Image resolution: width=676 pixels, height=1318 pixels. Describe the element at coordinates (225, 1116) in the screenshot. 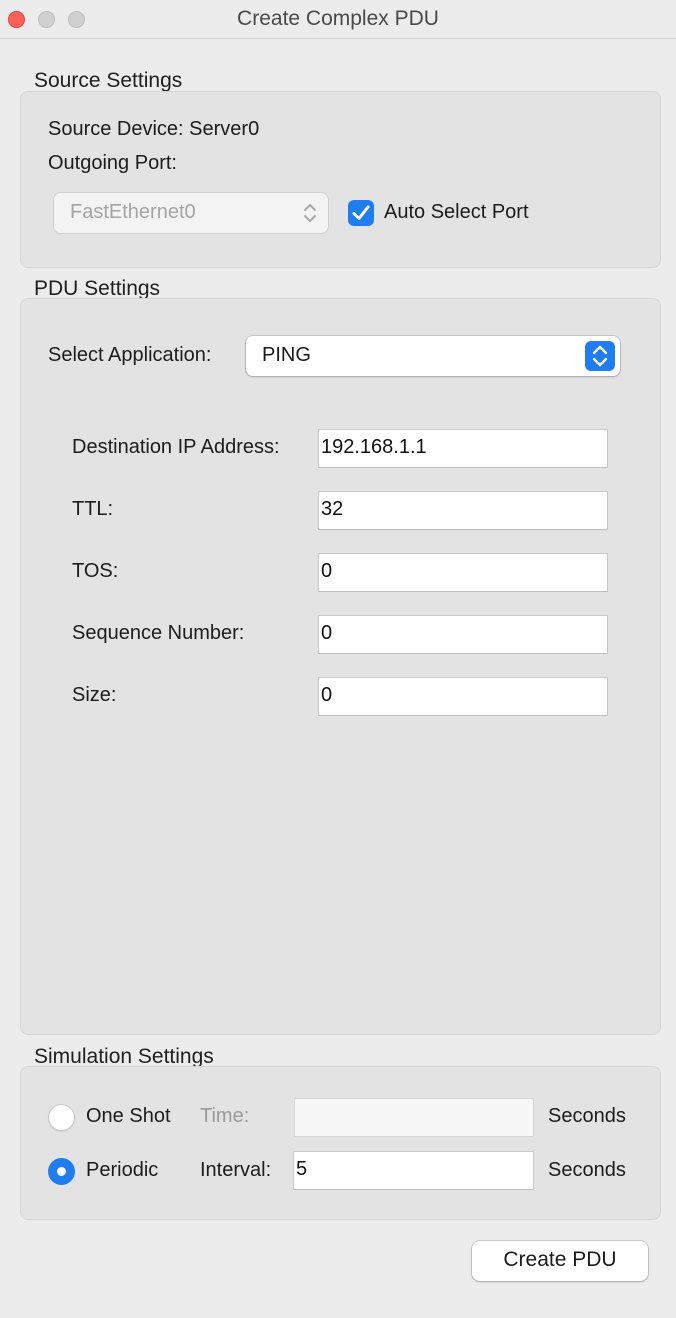

I see `time-label: Time:` at that location.